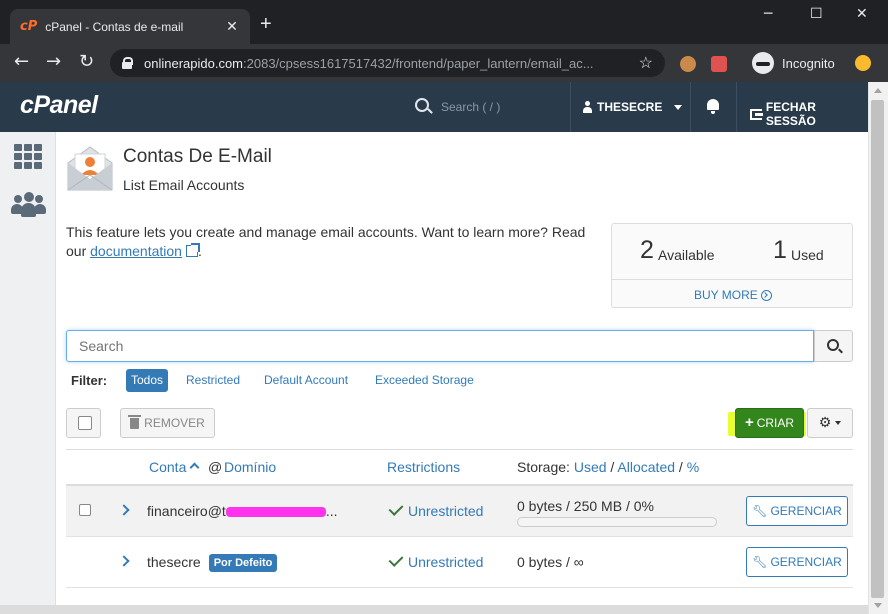  Describe the element at coordinates (732, 279) in the screenshot. I see `stats-divider` at that location.